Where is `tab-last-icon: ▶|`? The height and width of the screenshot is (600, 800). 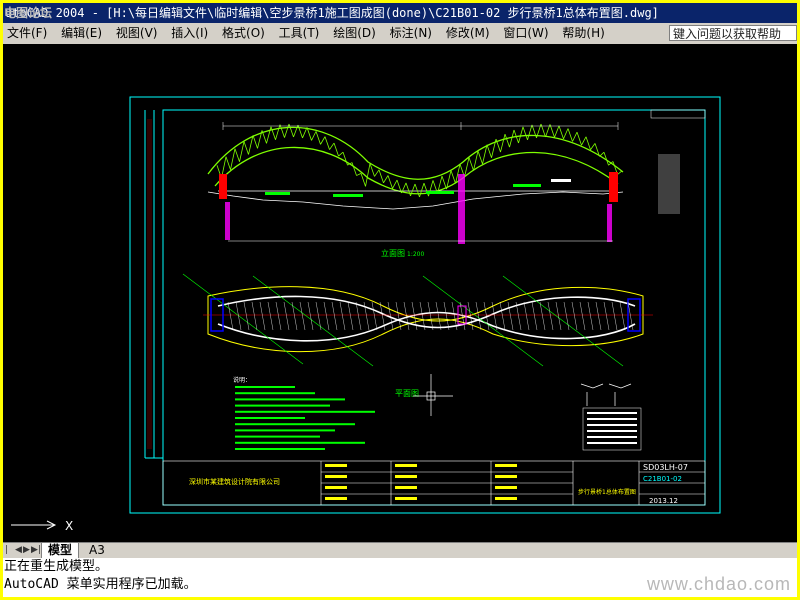 tab-last-icon: ▶| is located at coordinates (36, 550).